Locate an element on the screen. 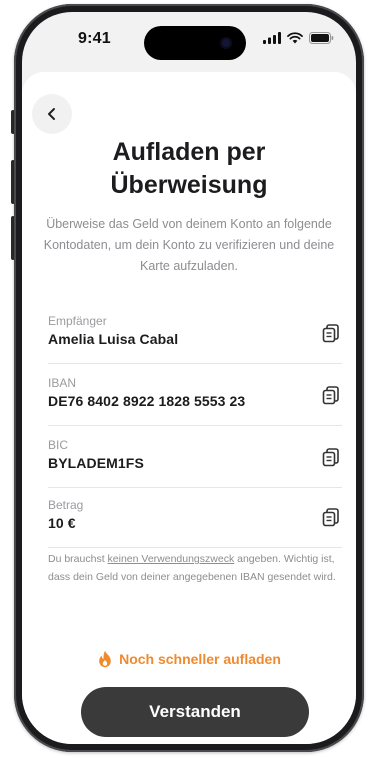  wifi-icon is located at coordinates (295, 38).